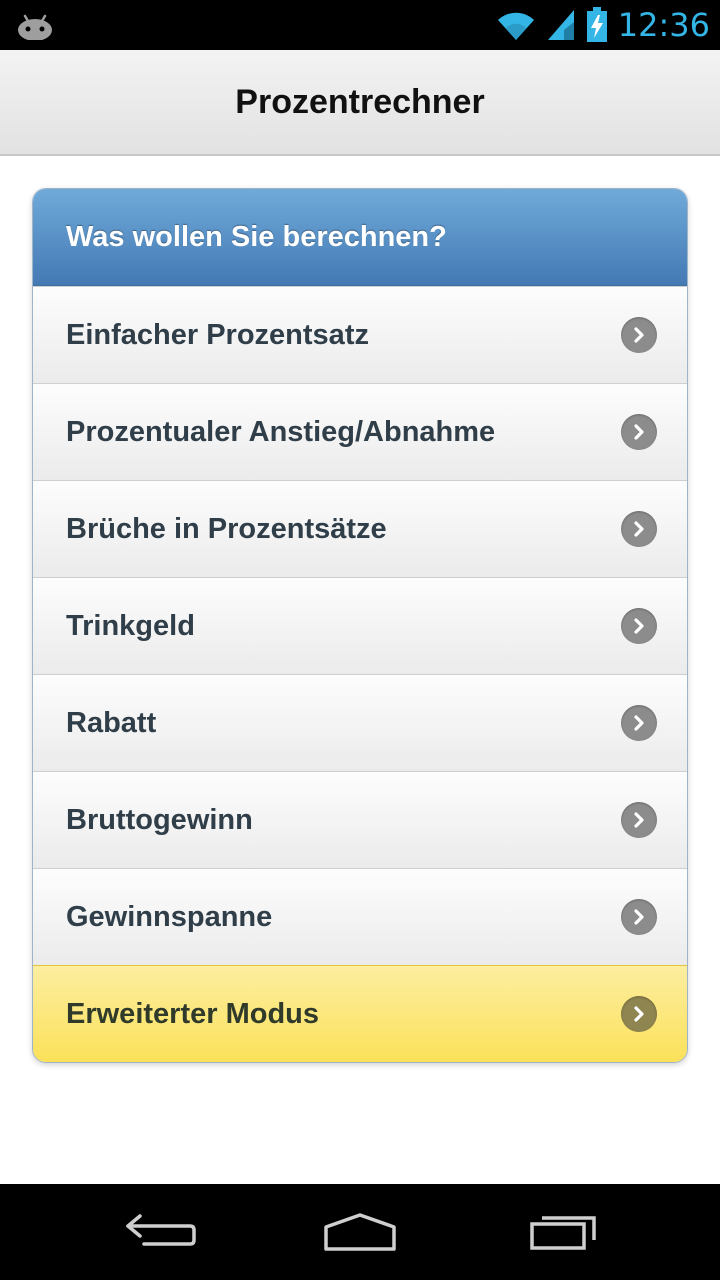 The height and width of the screenshot is (1280, 720). I want to click on menu-item-label: Gewinnspanne, so click(169, 916).